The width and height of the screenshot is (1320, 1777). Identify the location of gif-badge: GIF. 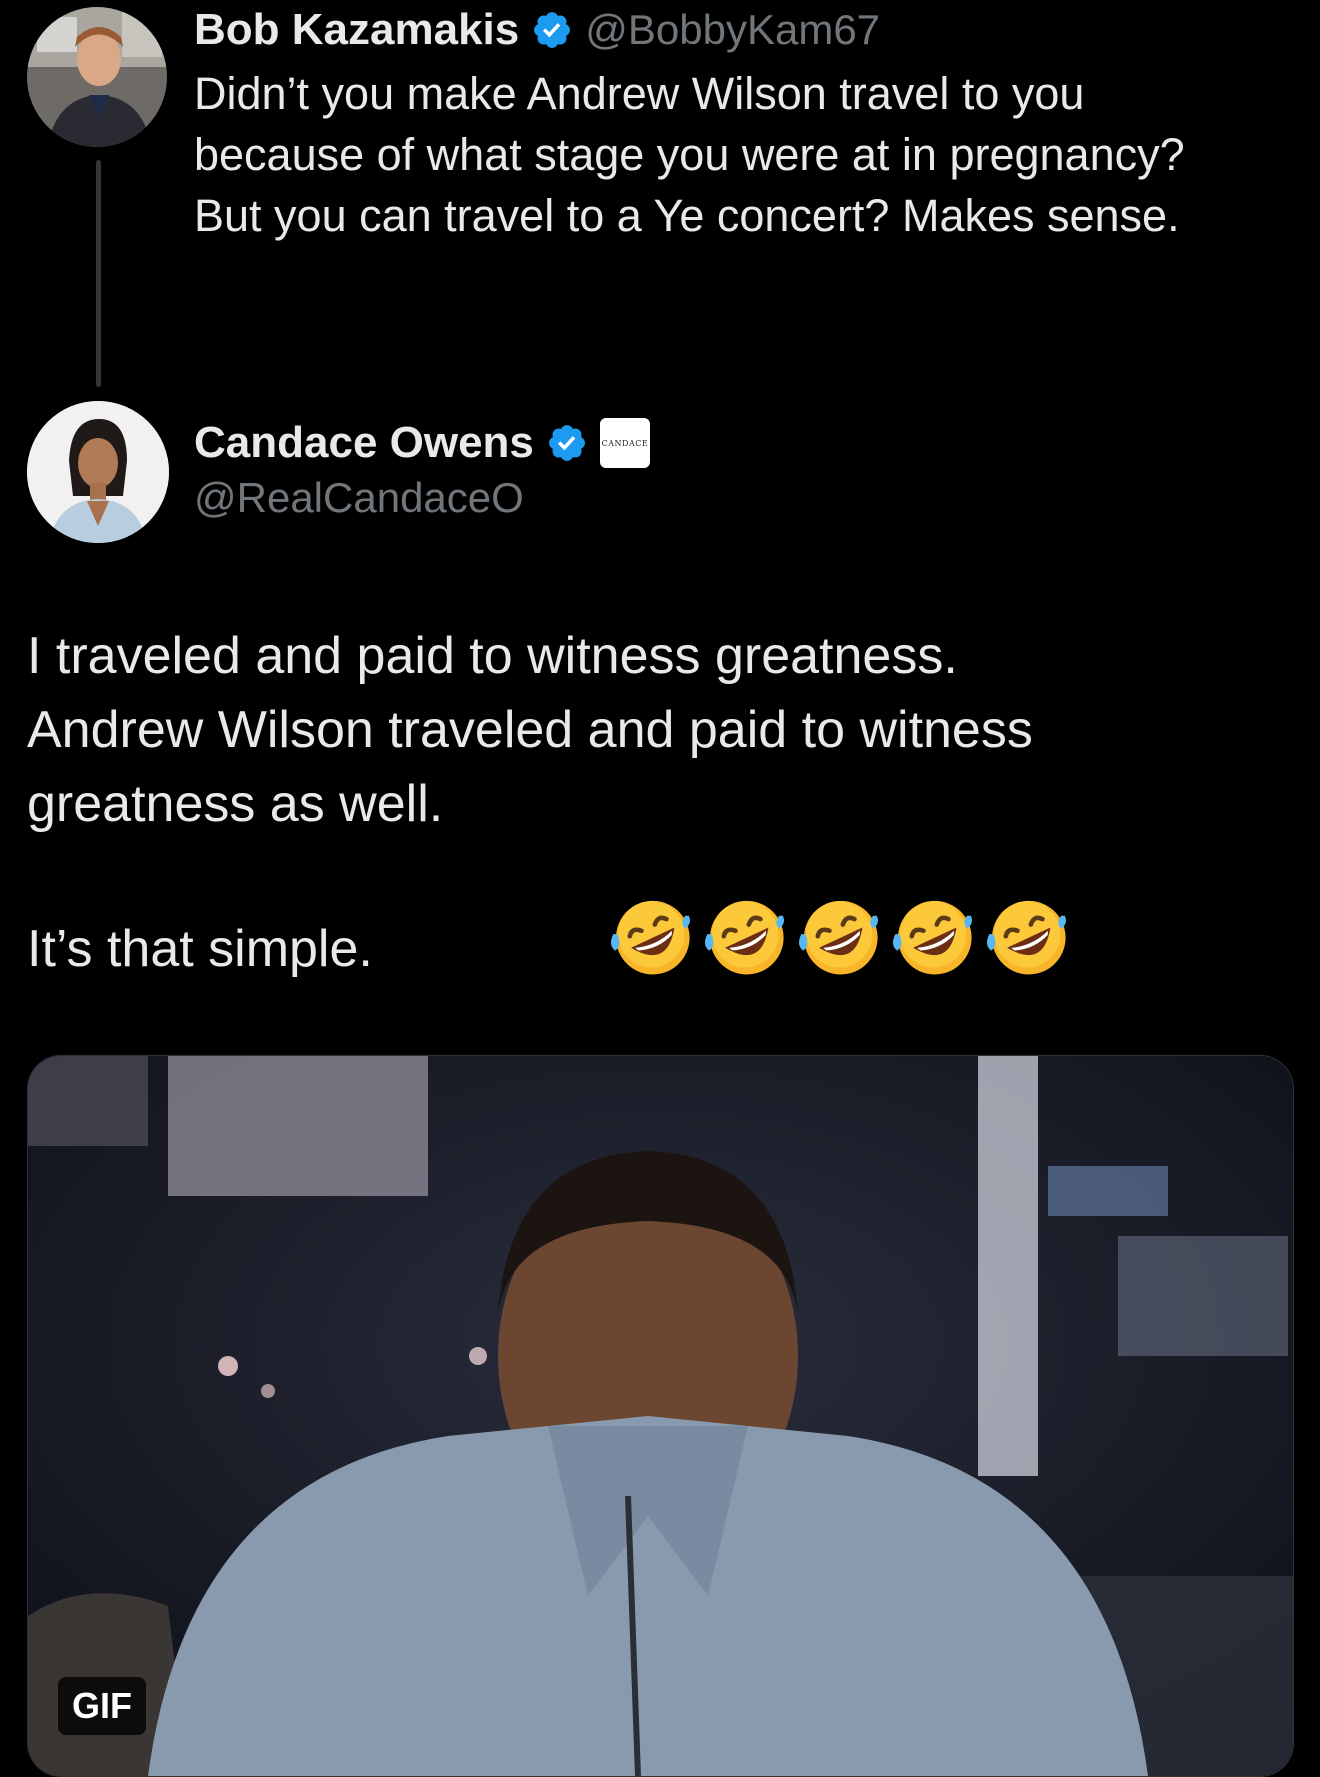
(102, 1706).